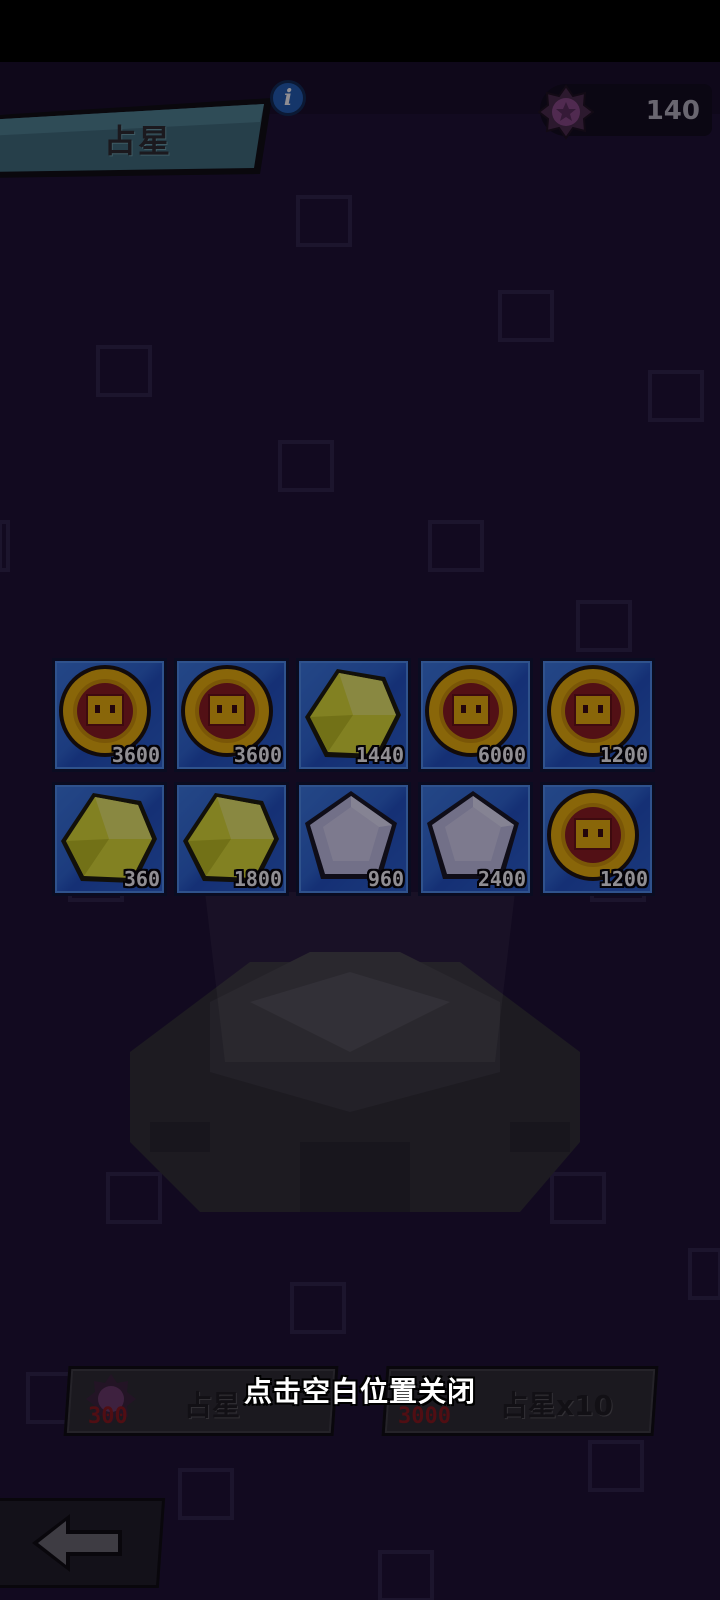 The height and width of the screenshot is (1600, 720). Describe the element at coordinates (77, 1543) in the screenshot. I see `back-arrow-icon` at that location.